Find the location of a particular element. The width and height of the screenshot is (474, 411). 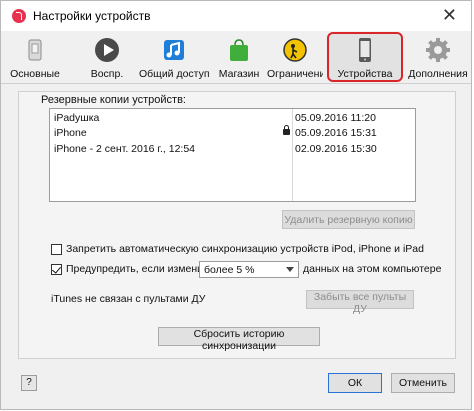

select-value: более 5 % is located at coordinates (229, 270).